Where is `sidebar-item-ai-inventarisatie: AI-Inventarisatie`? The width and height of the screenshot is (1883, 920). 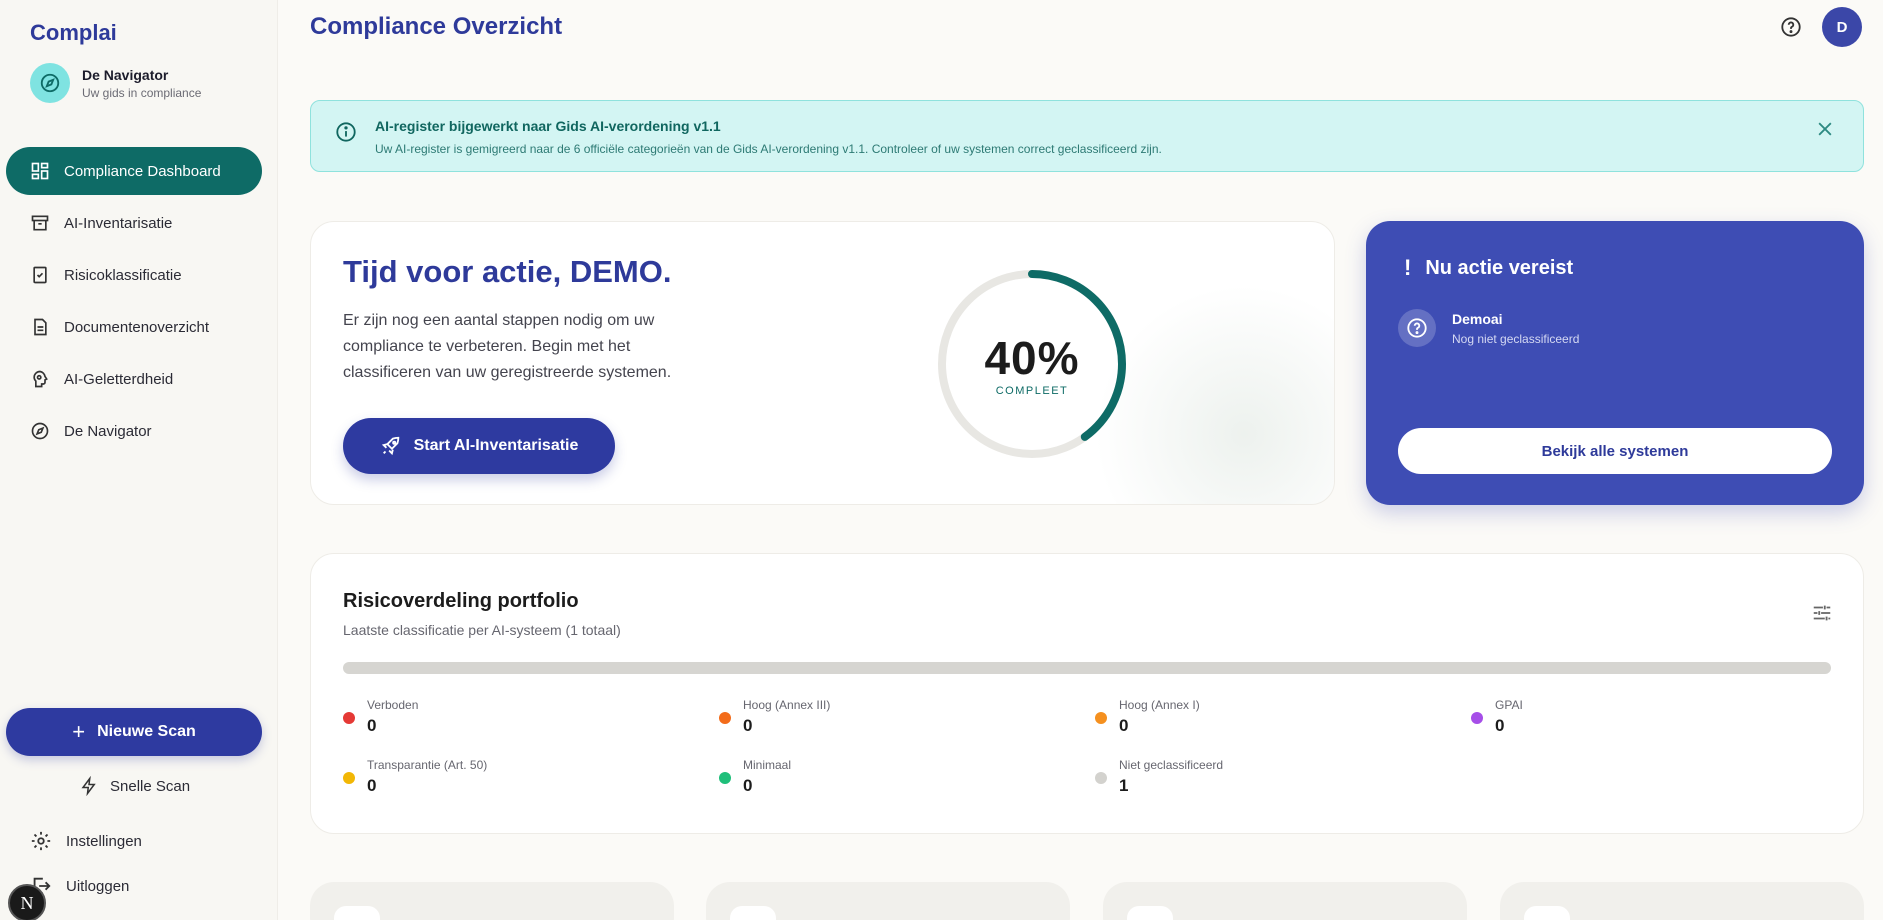 sidebar-item-ai-inventarisatie: AI-Inventarisatie is located at coordinates (134, 223).